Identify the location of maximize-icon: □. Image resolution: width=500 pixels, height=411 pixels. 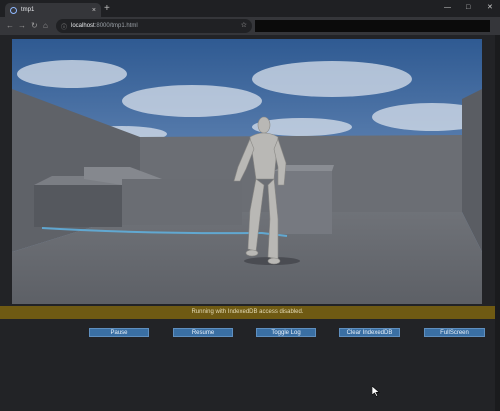
(468, 7).